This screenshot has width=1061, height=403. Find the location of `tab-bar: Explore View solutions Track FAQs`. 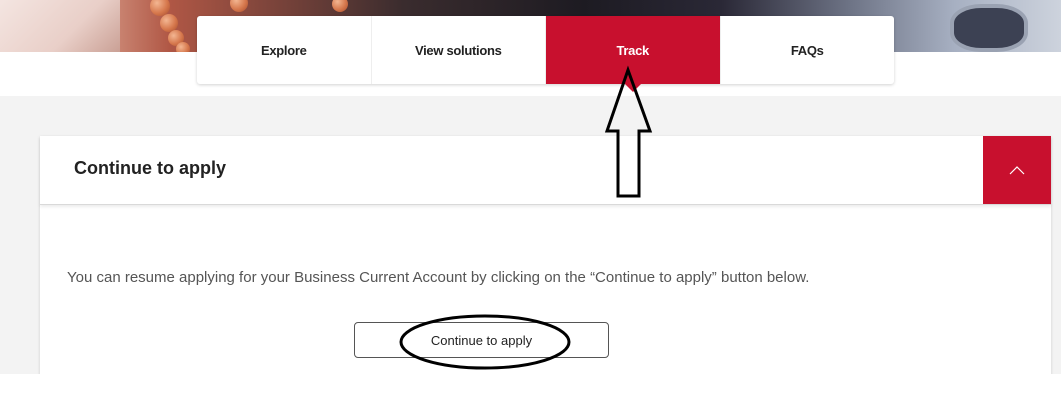

tab-bar: Explore View solutions Track FAQs is located at coordinates (545, 50).